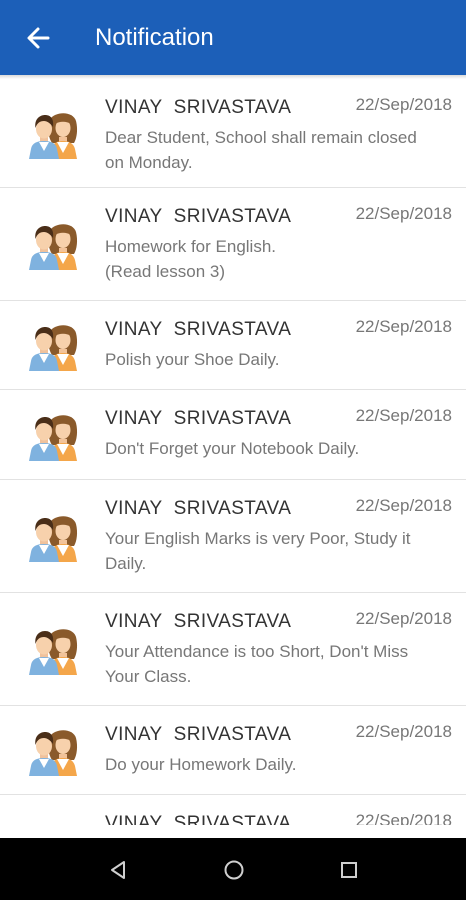 The image size is (466, 900). I want to click on notification-message: Don't Forget your Notebook Daily., so click(232, 448).